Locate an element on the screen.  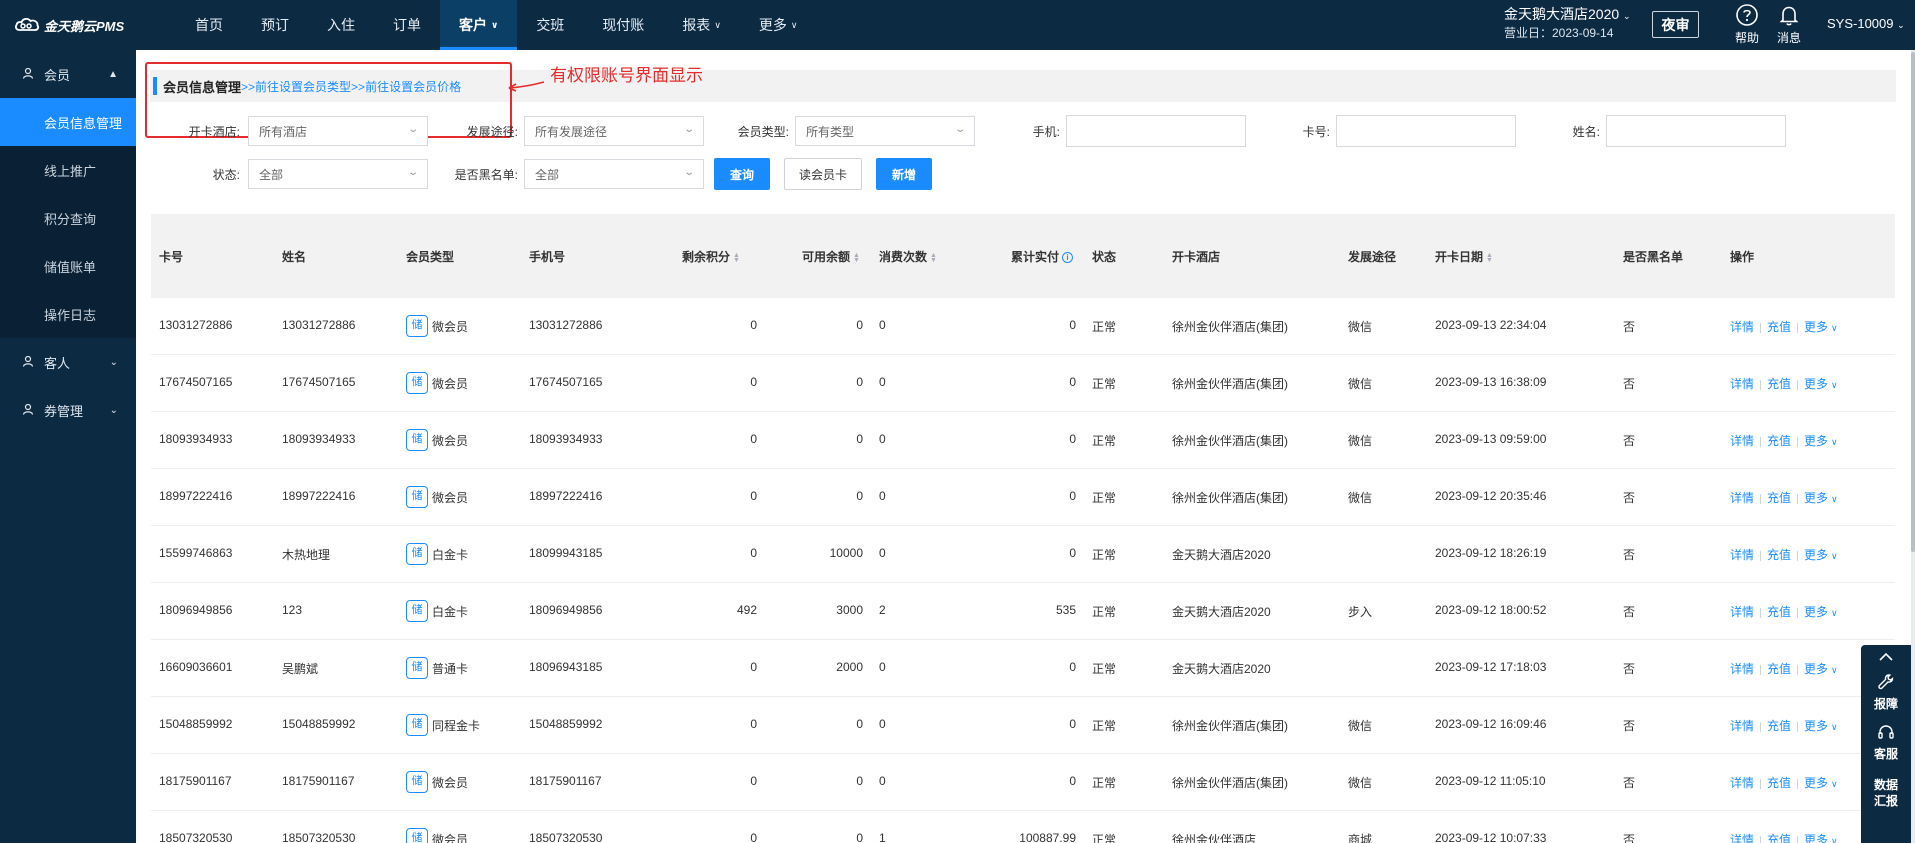
col-date: 开卡日期 ▲ ▼ is located at coordinates (1464, 256).